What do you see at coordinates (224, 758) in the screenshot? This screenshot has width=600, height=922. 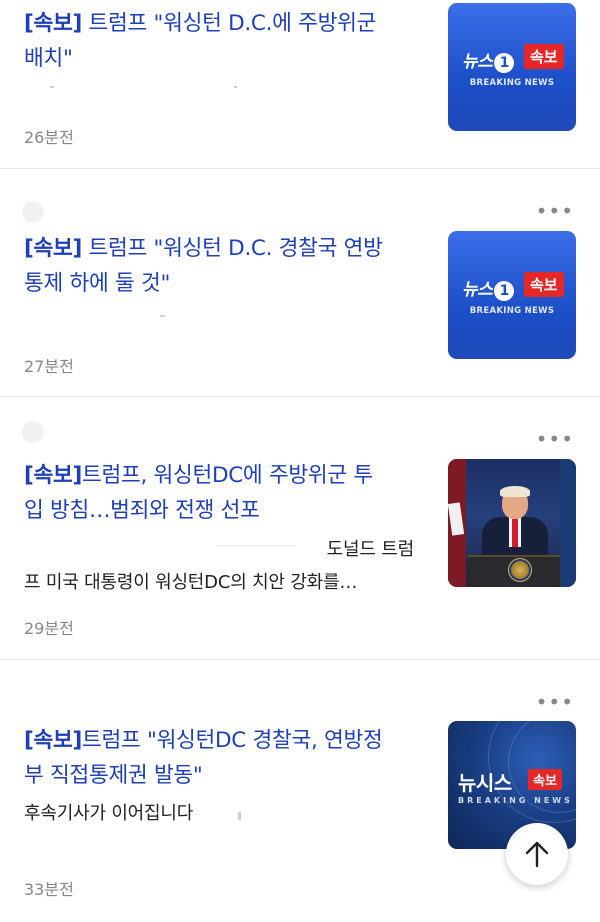 I see `article-title: [속보]트럼프 "워싱턴DC 경찰국, 연방정 부 직접통제권 발동"` at bounding box center [224, 758].